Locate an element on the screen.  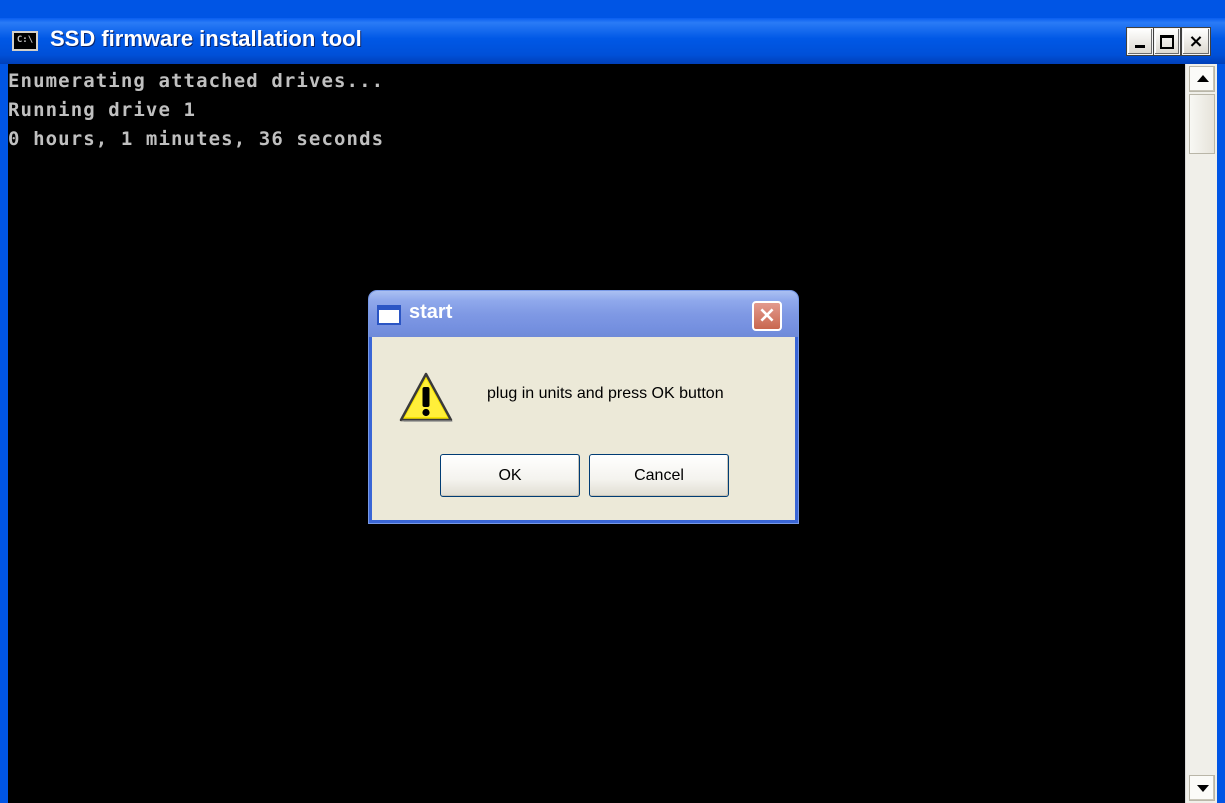
scroll-thumb is located at coordinates (1202, 124).